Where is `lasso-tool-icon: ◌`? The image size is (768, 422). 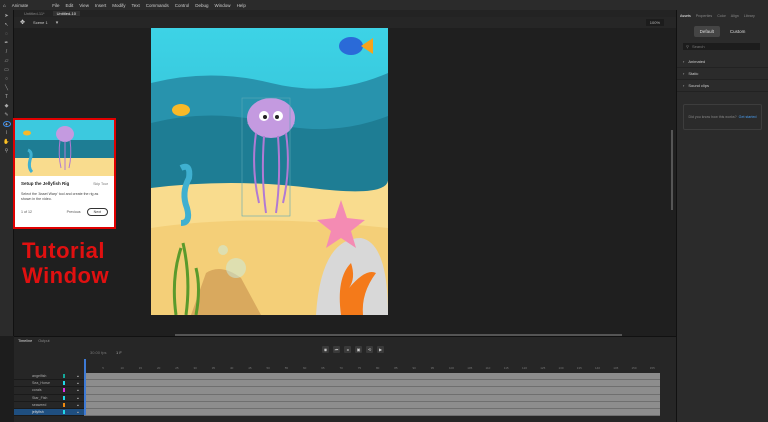 lasso-tool-icon: ◌ is located at coordinates (7, 34).